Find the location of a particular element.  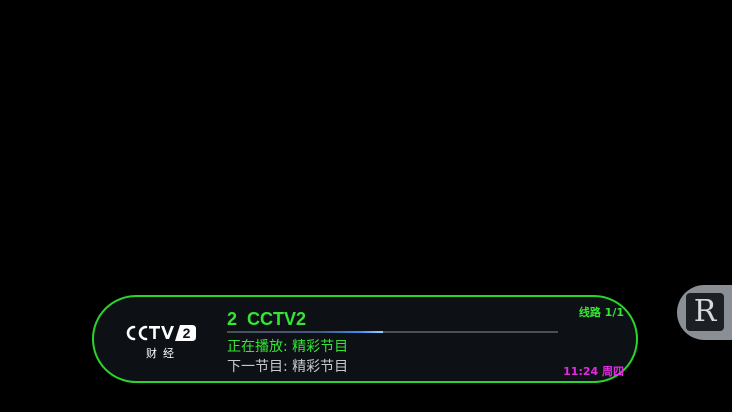

logo-subtitle: 财经 is located at coordinates (163, 353).